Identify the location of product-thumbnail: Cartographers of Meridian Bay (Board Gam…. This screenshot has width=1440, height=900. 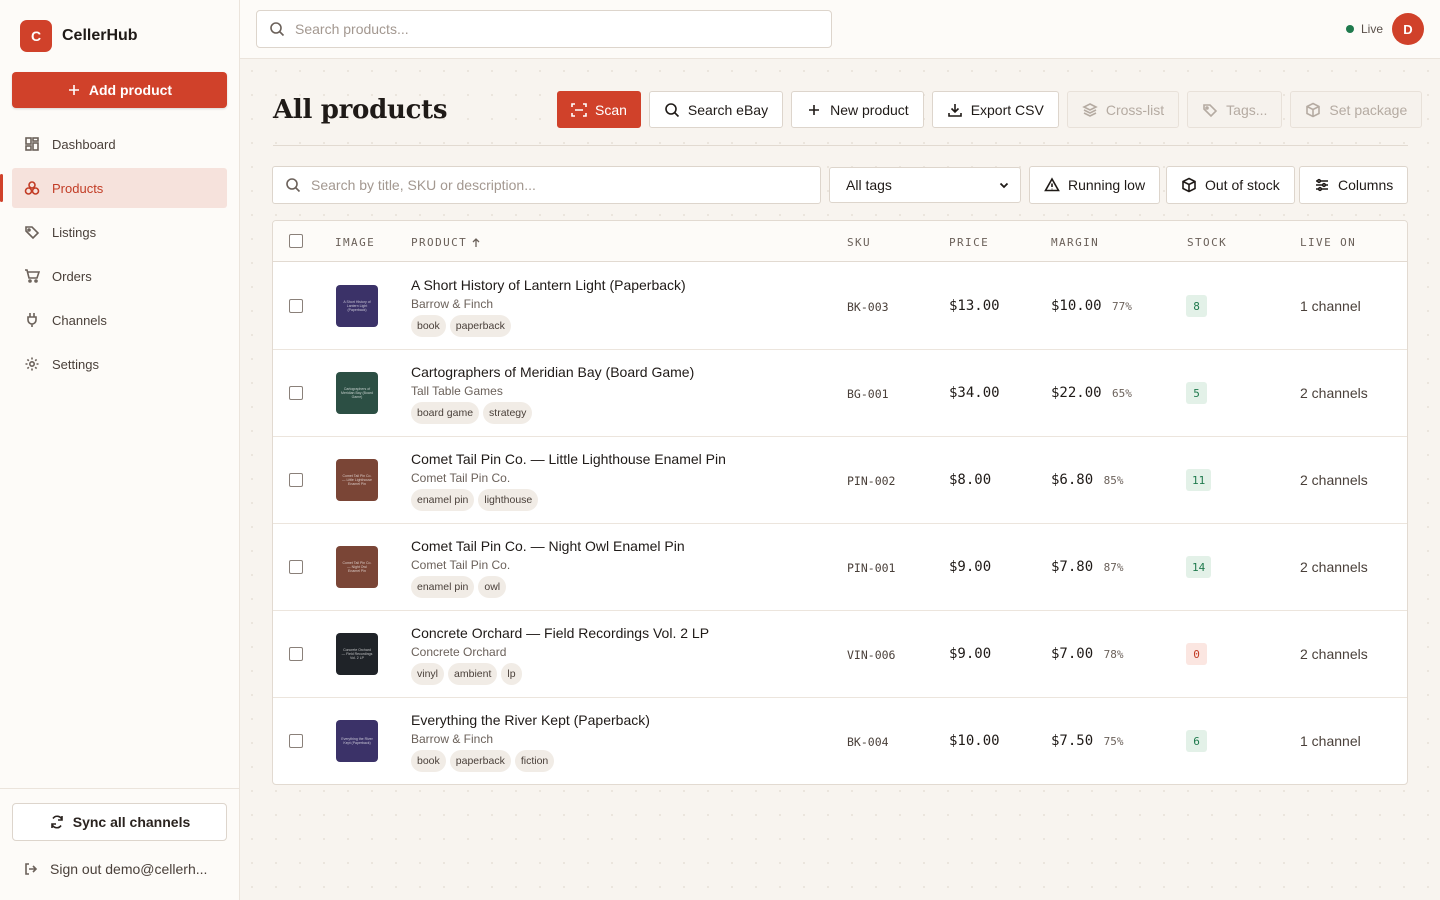
(357, 393).